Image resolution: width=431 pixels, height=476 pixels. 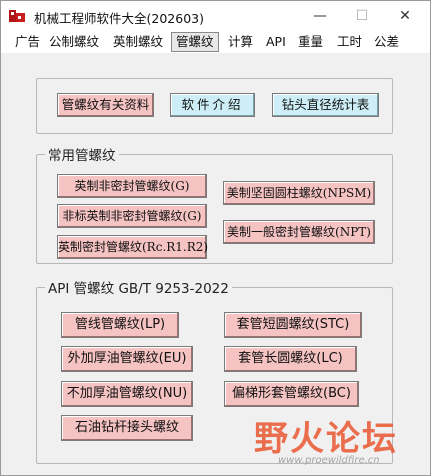 What do you see at coordinates (27, 42) in the screenshot?
I see `menu-ads: 广告` at bounding box center [27, 42].